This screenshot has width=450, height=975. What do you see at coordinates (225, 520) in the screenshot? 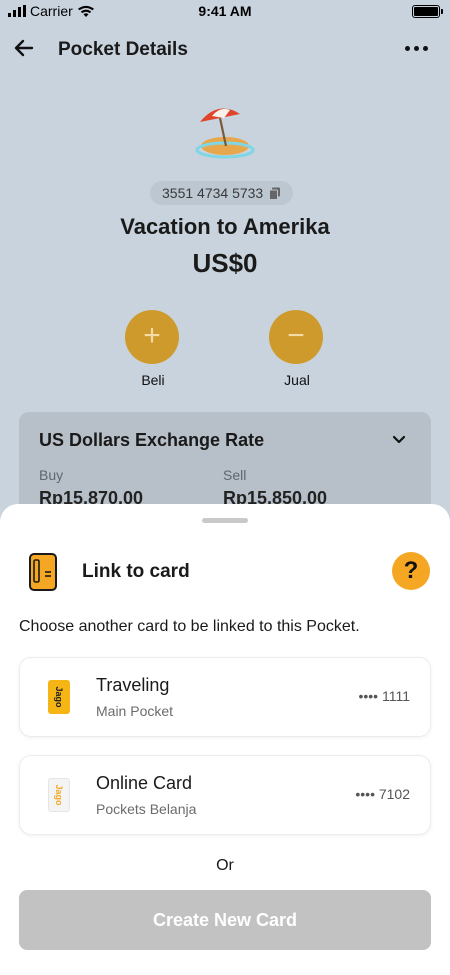
I see `sheet-drag-handle` at bounding box center [225, 520].